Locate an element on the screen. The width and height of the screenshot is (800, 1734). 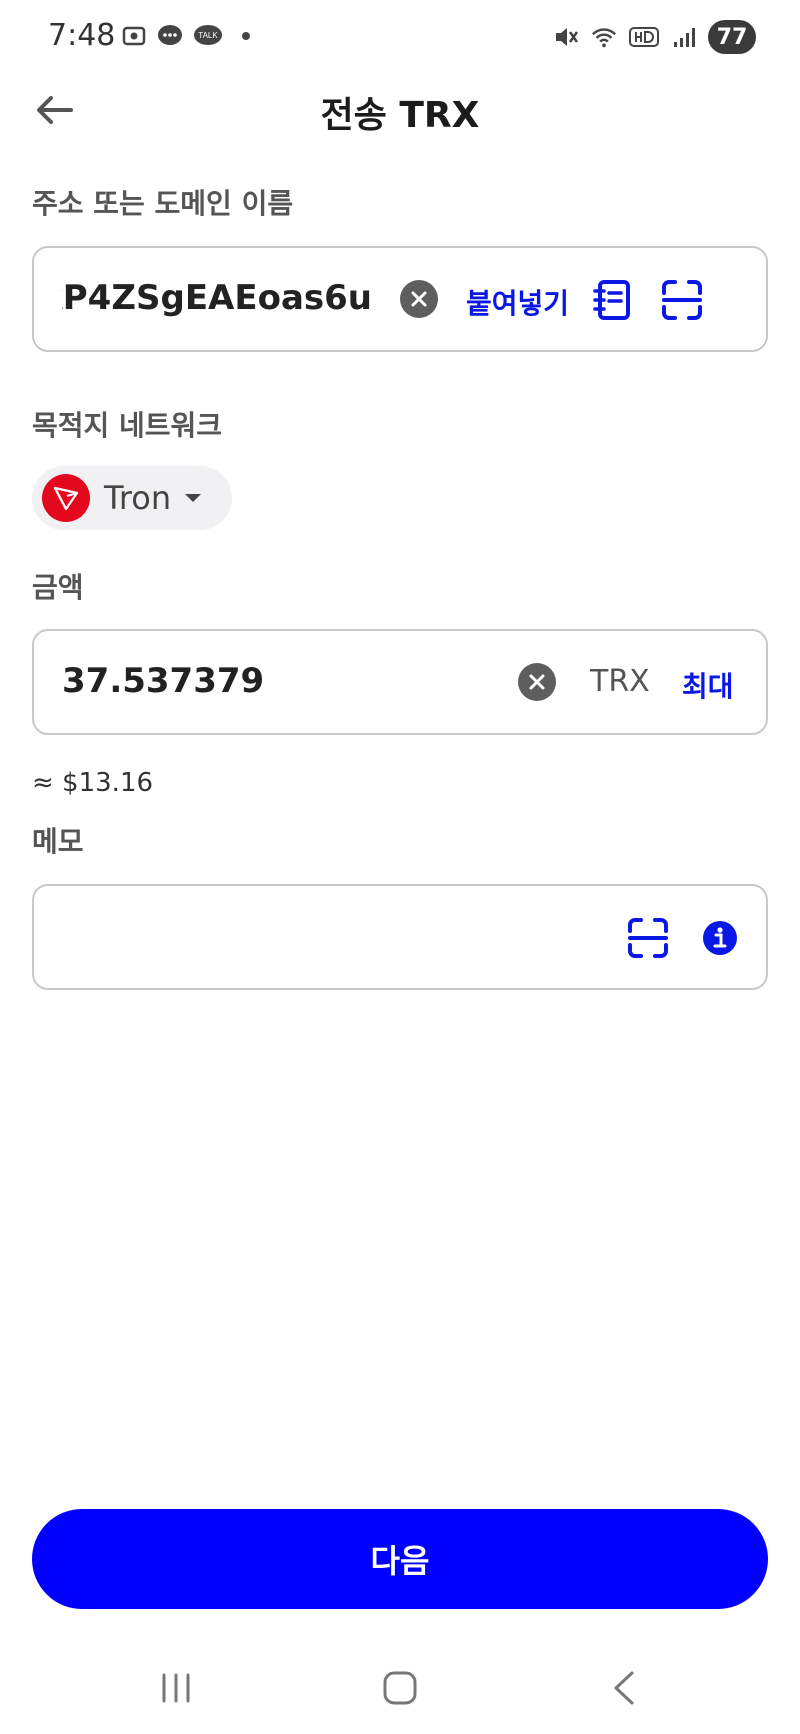
address-clear-button is located at coordinates (419, 299).